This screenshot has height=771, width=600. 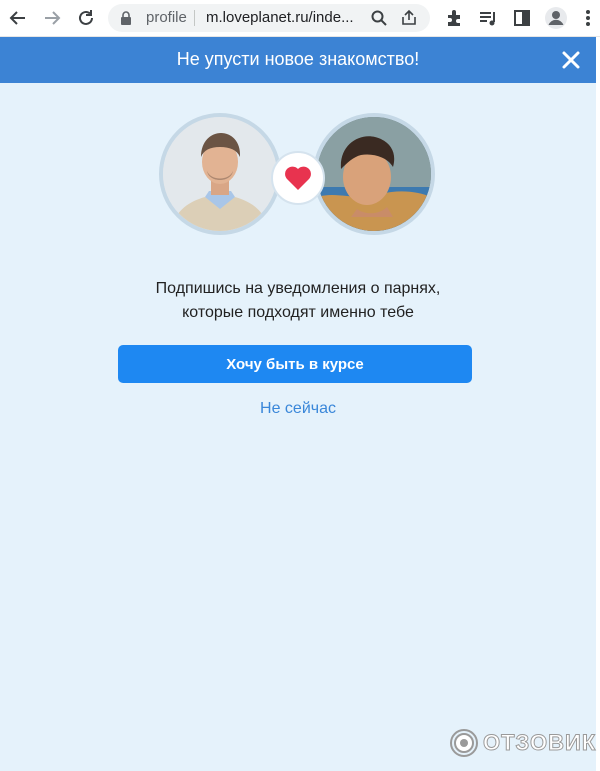 I want to click on scrollbar, so click(x=598, y=404).